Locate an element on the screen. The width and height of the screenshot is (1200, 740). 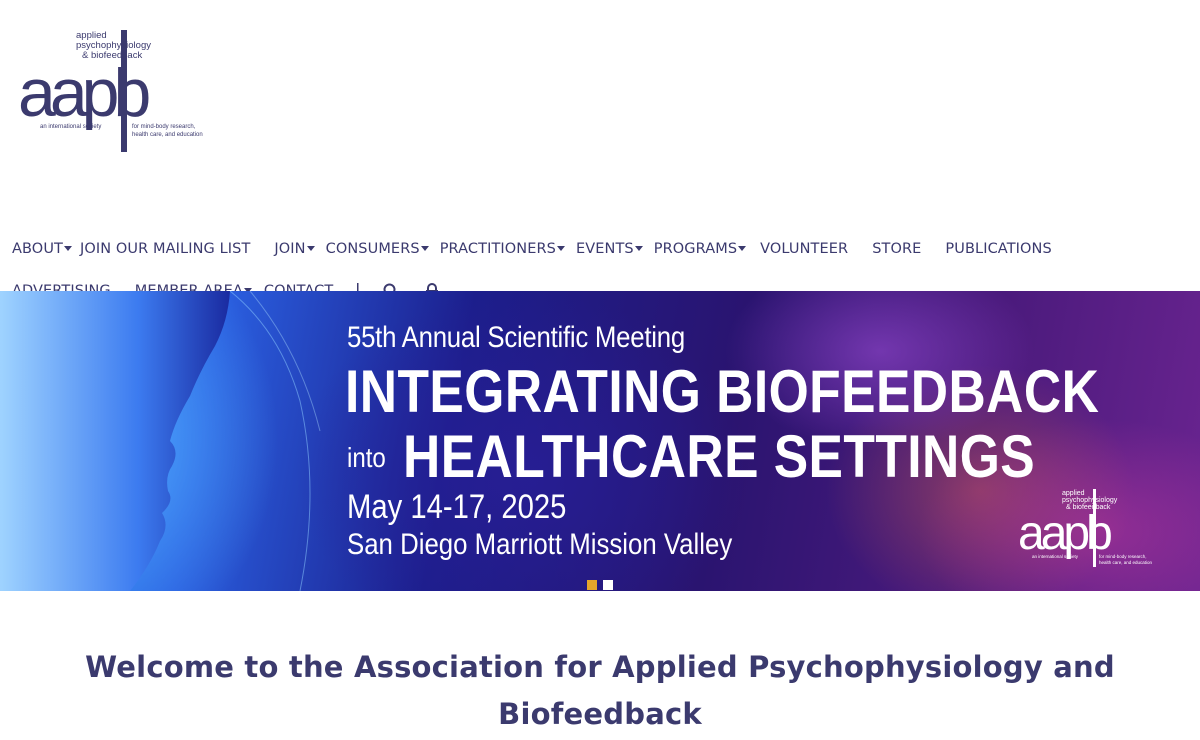
nav-label-volunteer: VOLUNTEER is located at coordinates (804, 249).